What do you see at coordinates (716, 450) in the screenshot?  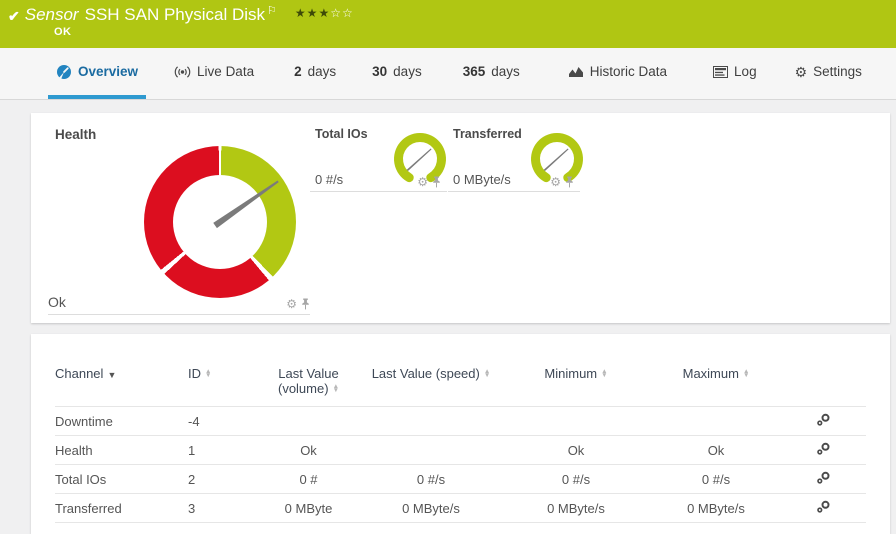 I see `maximum: Ok` at bounding box center [716, 450].